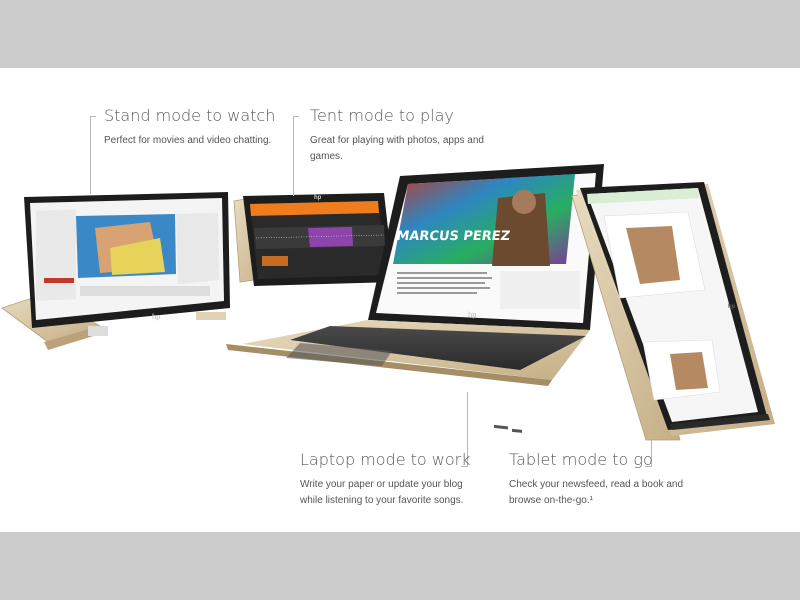  Describe the element at coordinates (293, 156) in the screenshot. I see `leader-line-tent` at that location.